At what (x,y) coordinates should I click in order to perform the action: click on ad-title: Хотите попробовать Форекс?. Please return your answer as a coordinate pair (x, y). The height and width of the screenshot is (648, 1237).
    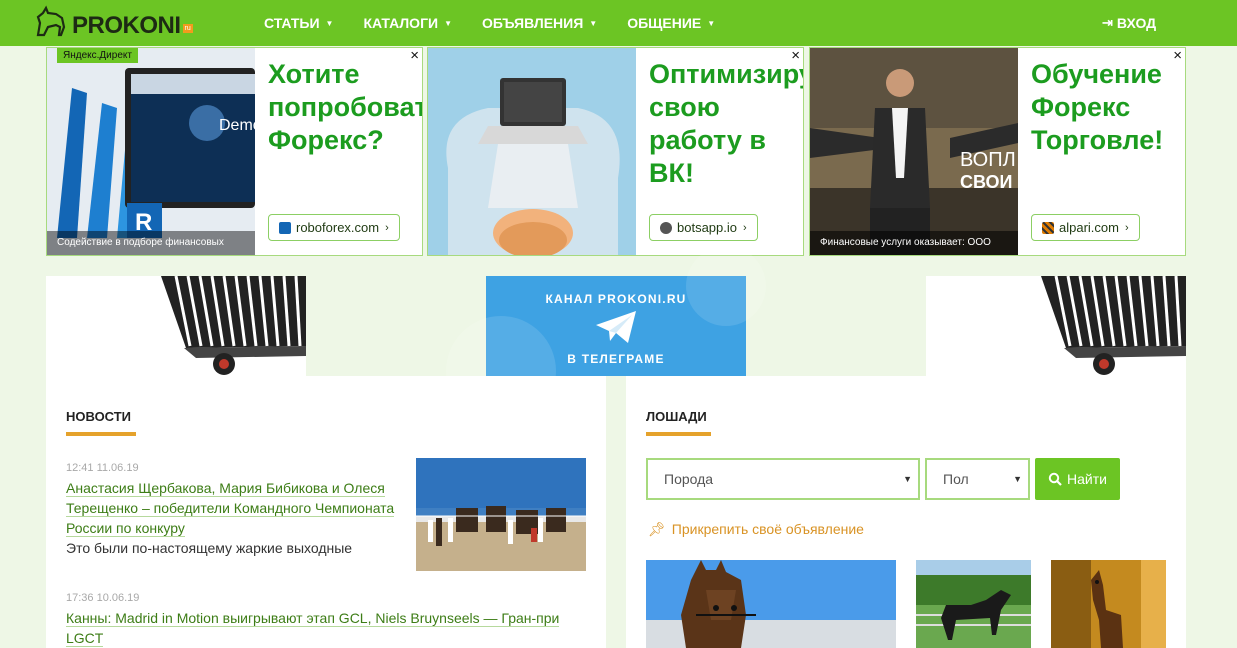
    Looking at the image, I should click on (345, 107).